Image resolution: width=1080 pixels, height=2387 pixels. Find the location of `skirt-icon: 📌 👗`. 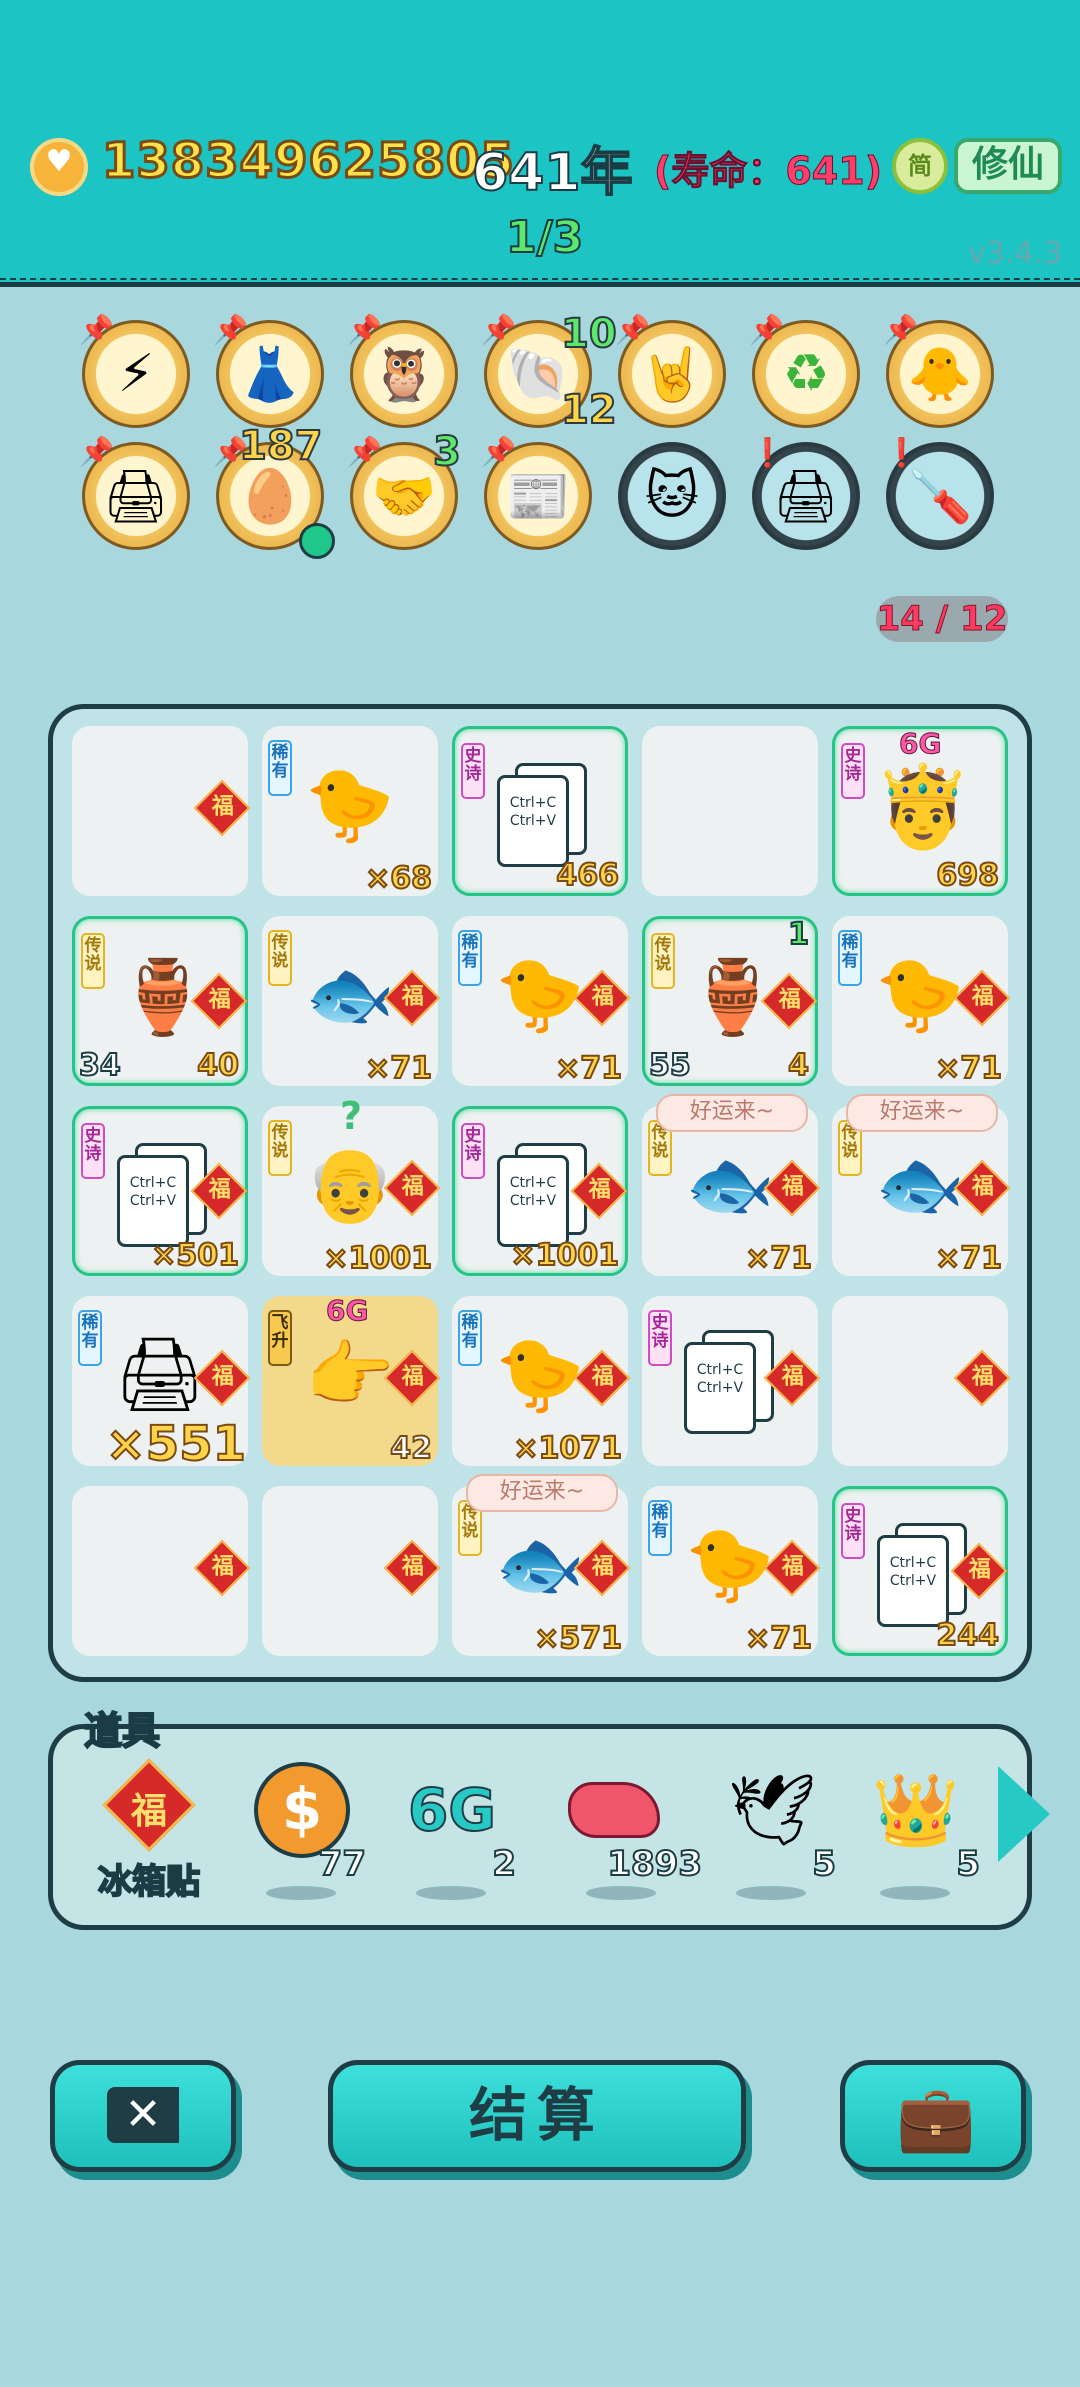

skirt-icon: 📌 👗 is located at coordinates (268, 370).